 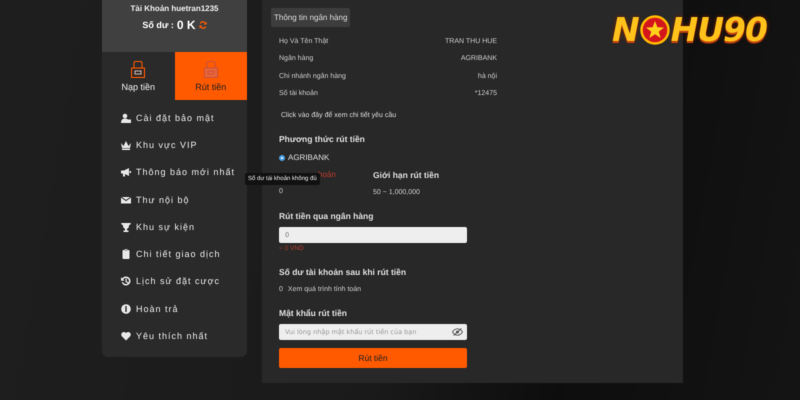 I want to click on menu-item: Khu vực VIP, so click(x=174, y=145).